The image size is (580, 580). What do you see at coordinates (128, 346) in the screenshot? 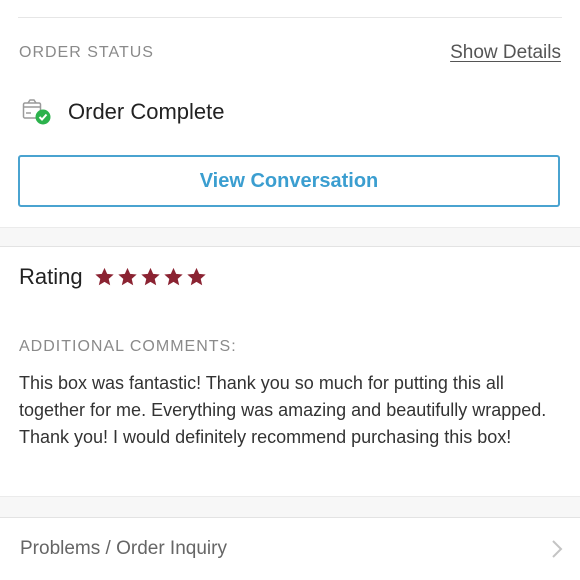
I see `additional-comments-label: ADDITIONAL COMMENTS:` at bounding box center [128, 346].